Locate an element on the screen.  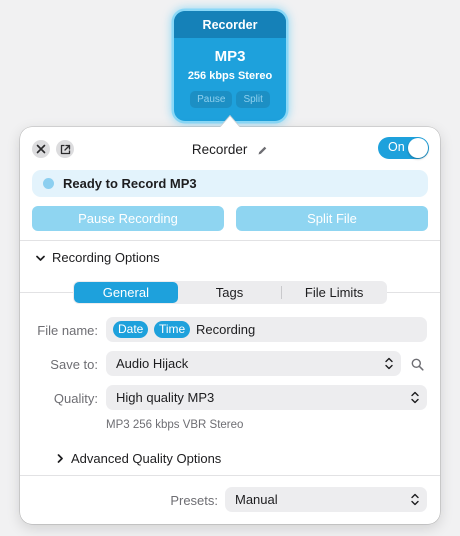
status-bar: Ready to Record MP3 is located at coordinates (230, 183).